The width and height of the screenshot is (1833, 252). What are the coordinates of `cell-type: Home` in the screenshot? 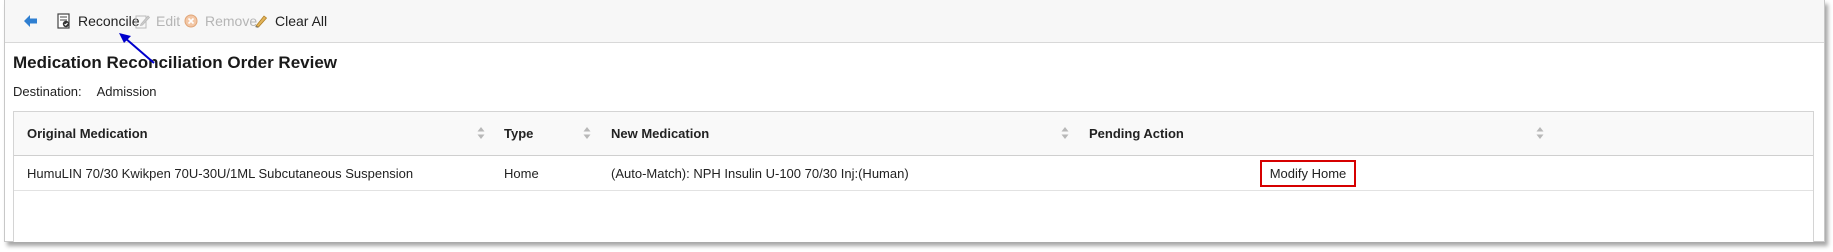 It's located at (521, 173).